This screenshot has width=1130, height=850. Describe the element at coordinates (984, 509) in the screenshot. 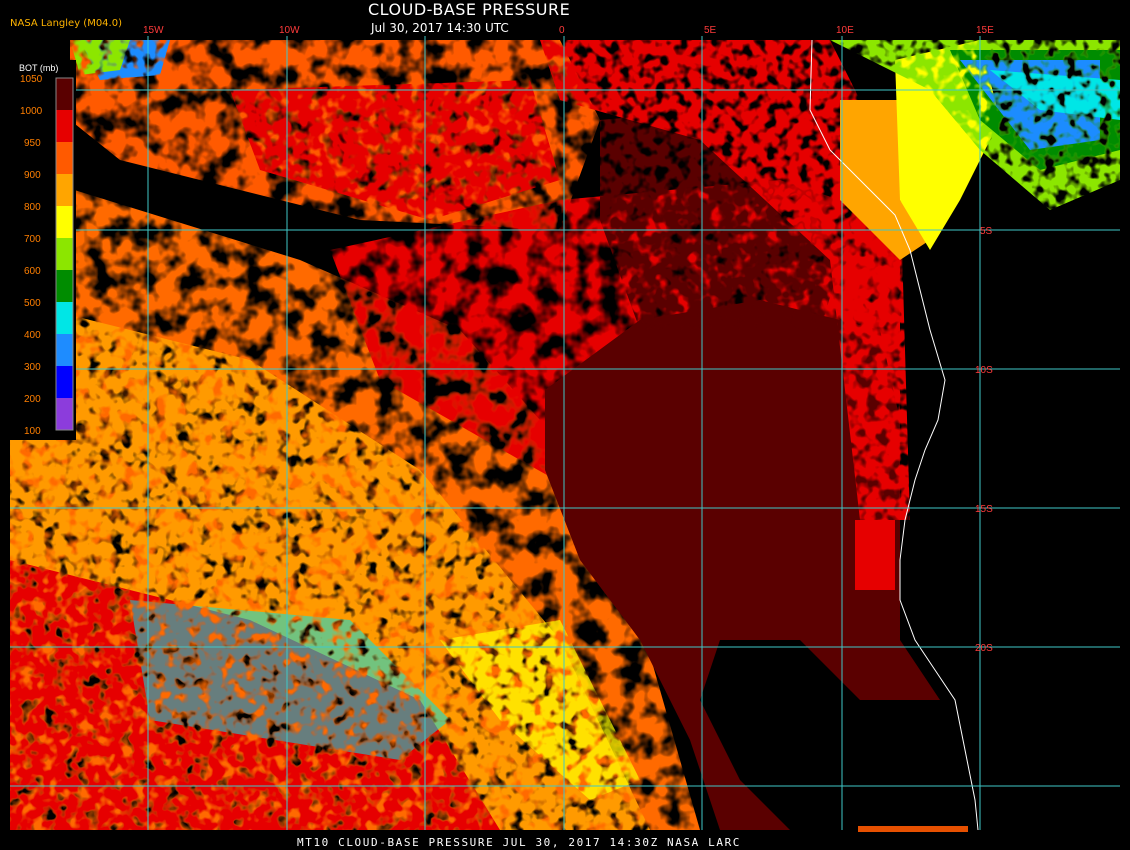

I see `lat-label: 15S` at that location.